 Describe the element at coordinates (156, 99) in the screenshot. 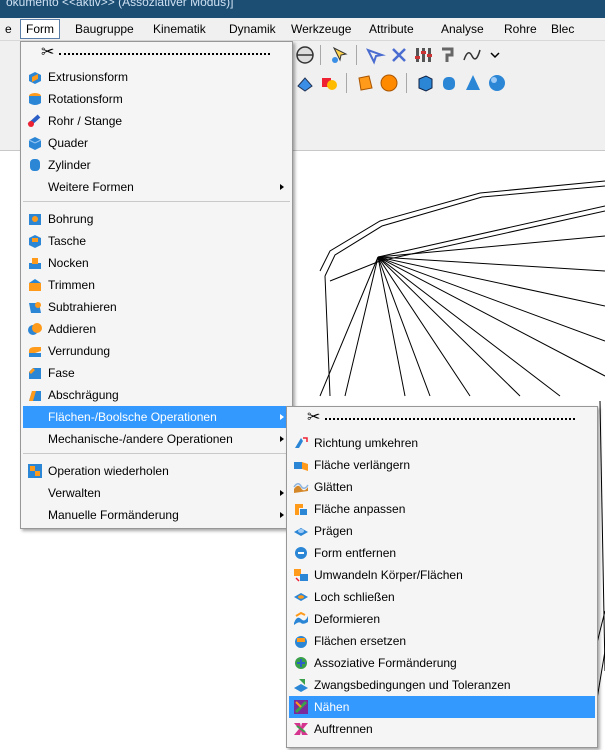

I see `menu-item-rotationsform: Rotationsform` at that location.